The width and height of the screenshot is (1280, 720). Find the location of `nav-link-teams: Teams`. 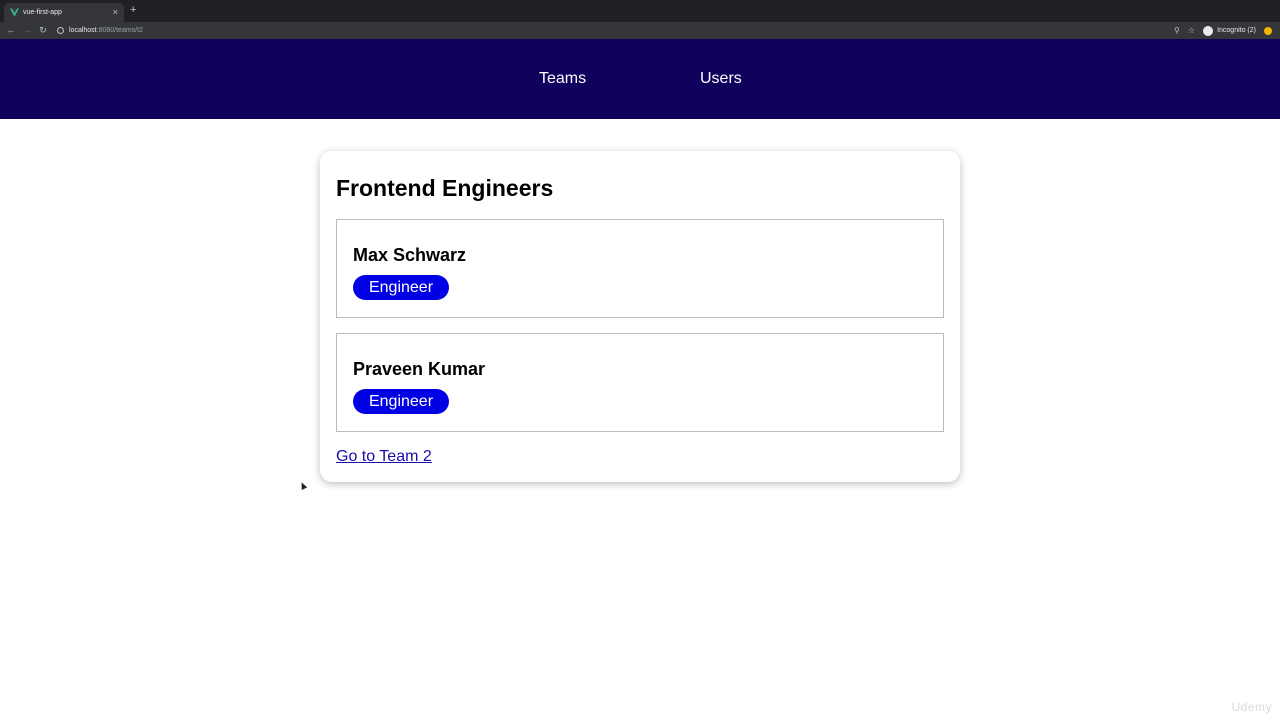

nav-link-teams: Teams is located at coordinates (562, 79).